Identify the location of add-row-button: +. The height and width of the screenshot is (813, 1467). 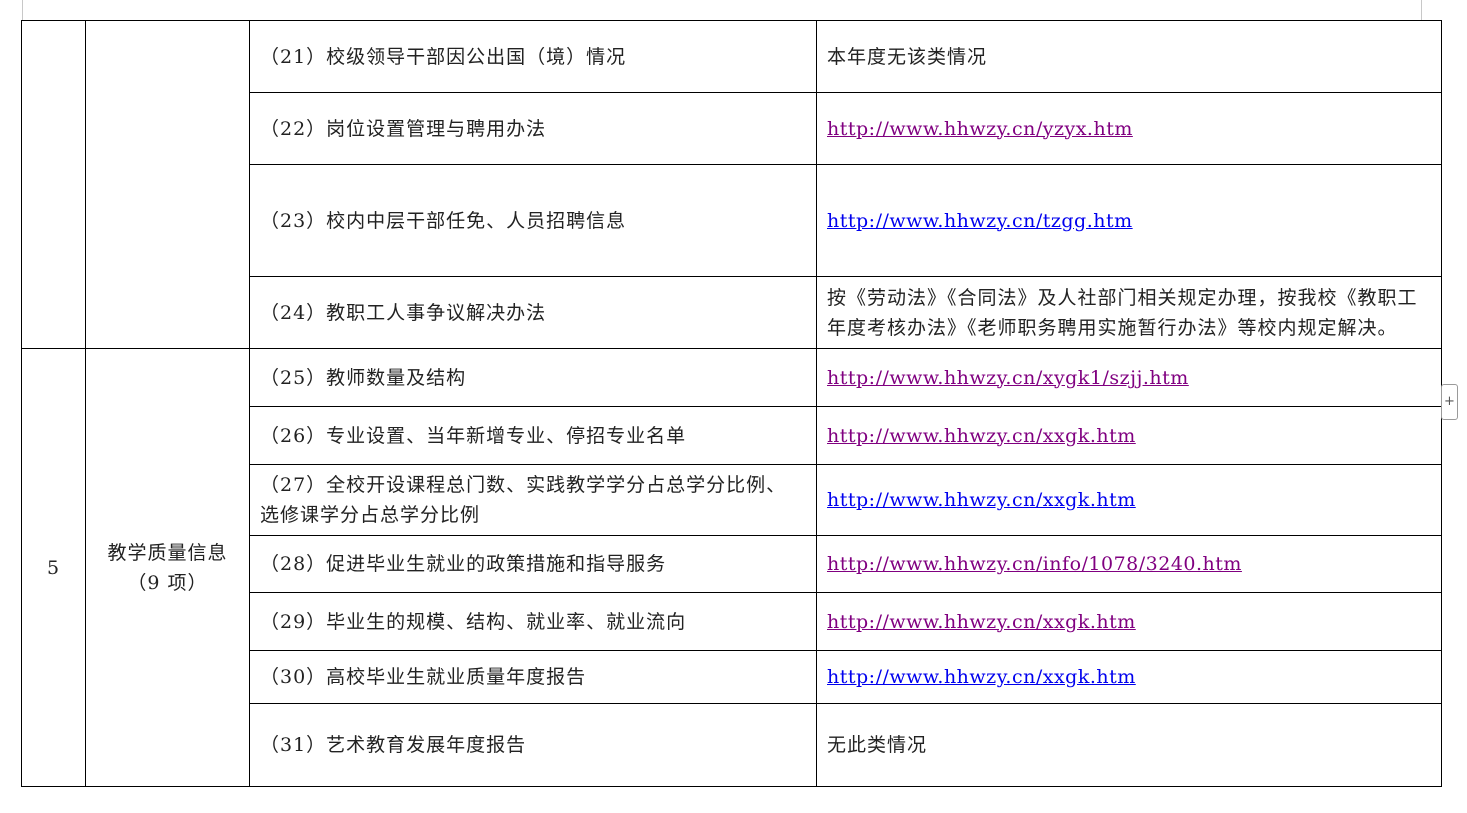
(1449, 402).